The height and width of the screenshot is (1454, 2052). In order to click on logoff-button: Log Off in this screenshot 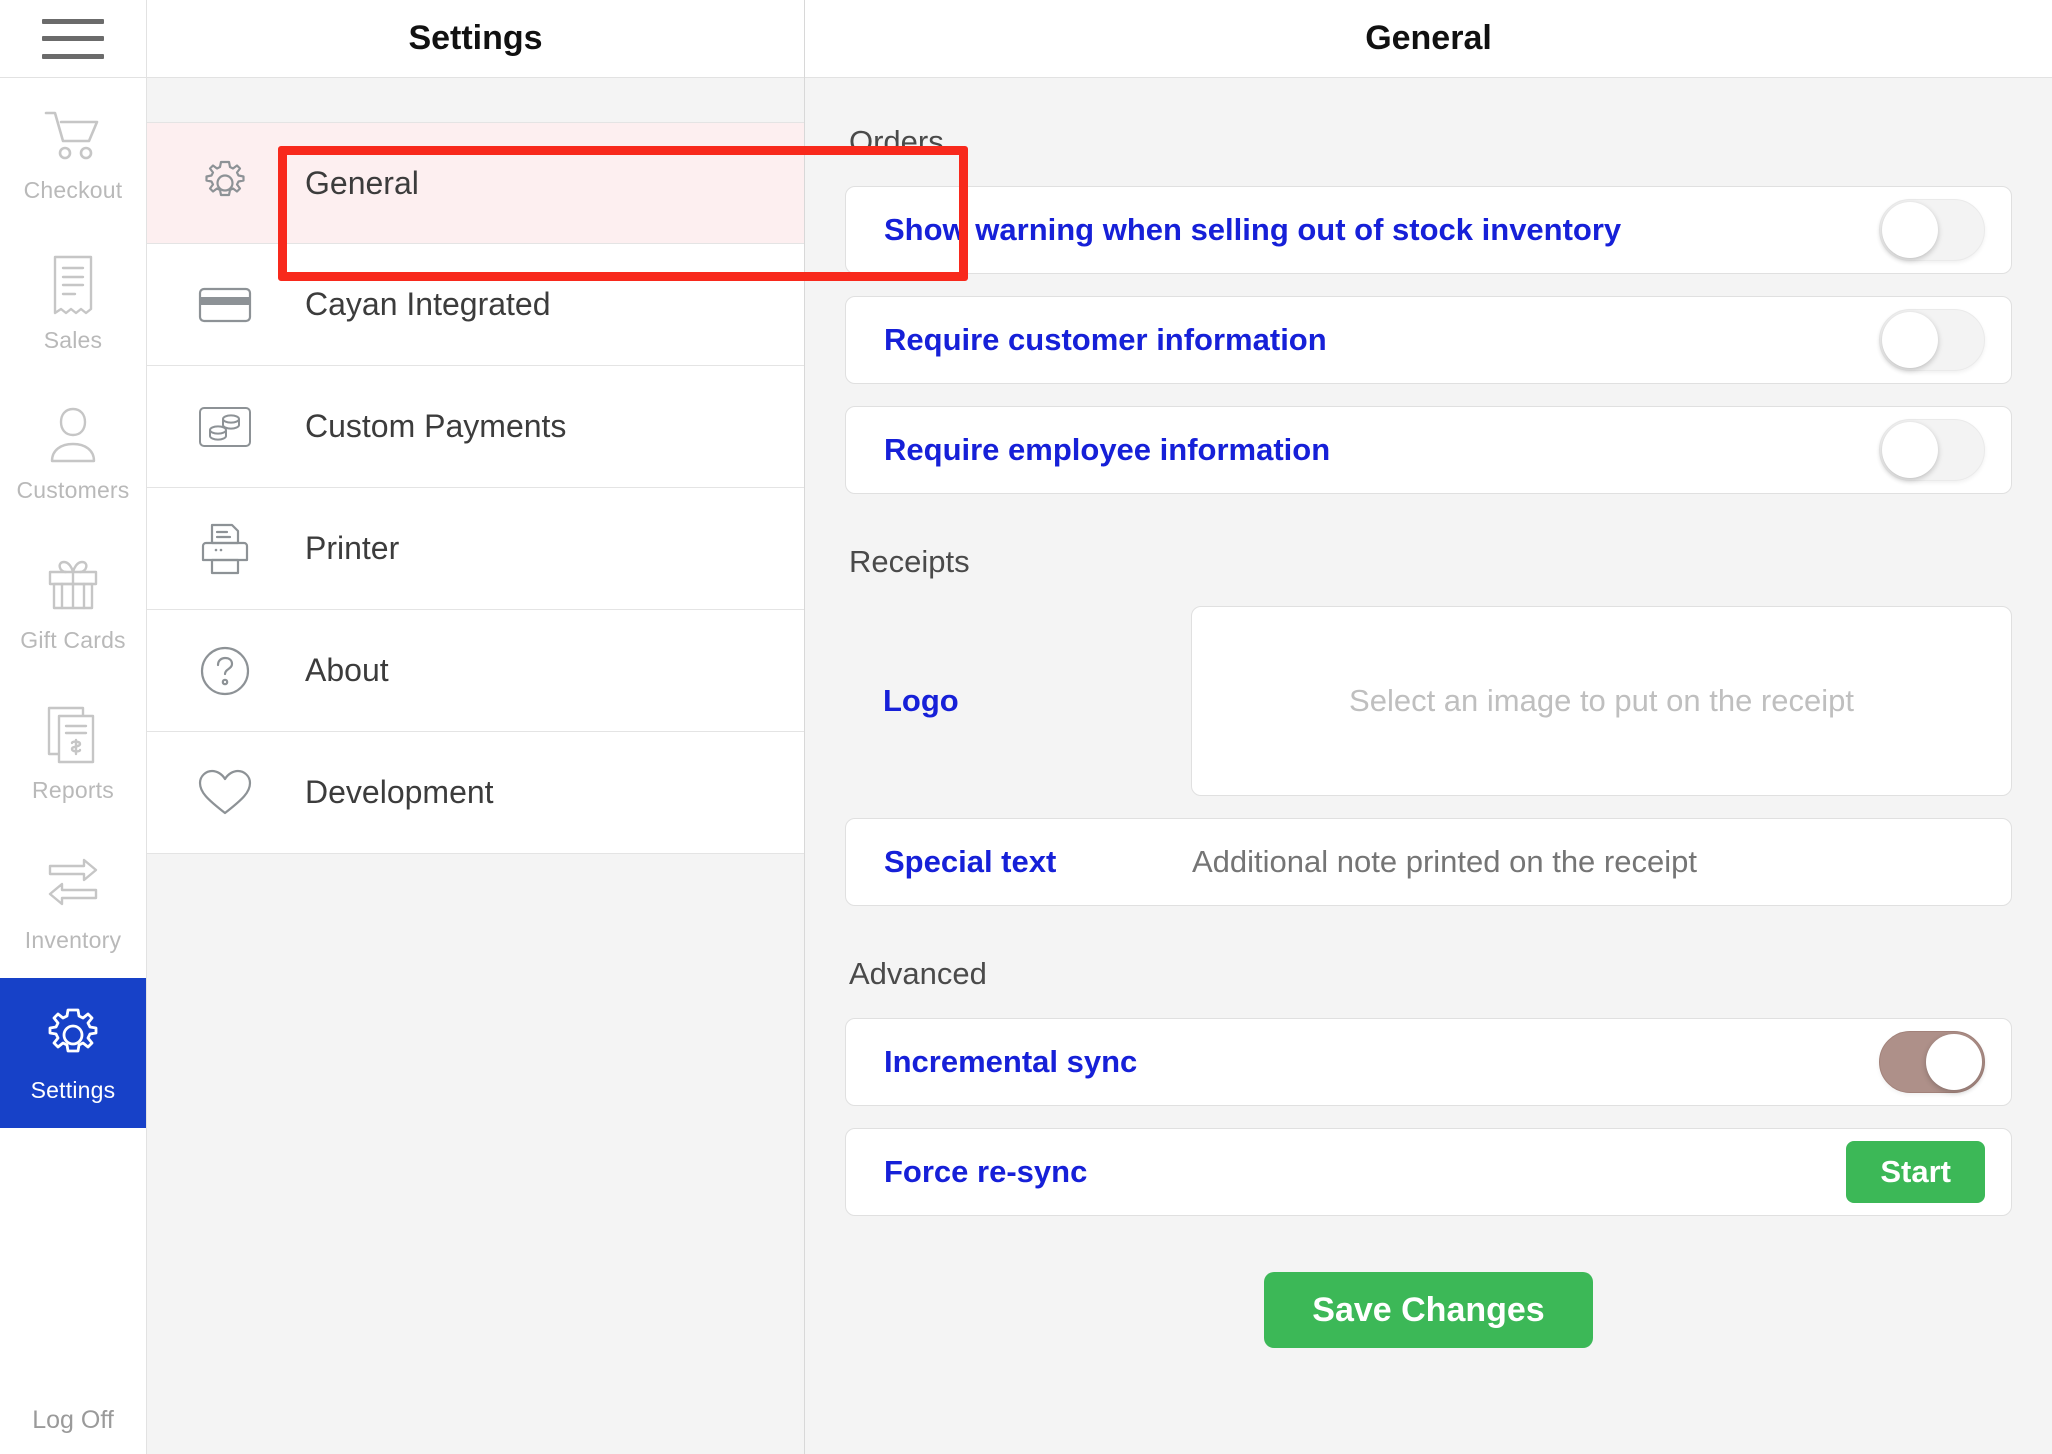, I will do `click(73, 1418)`.